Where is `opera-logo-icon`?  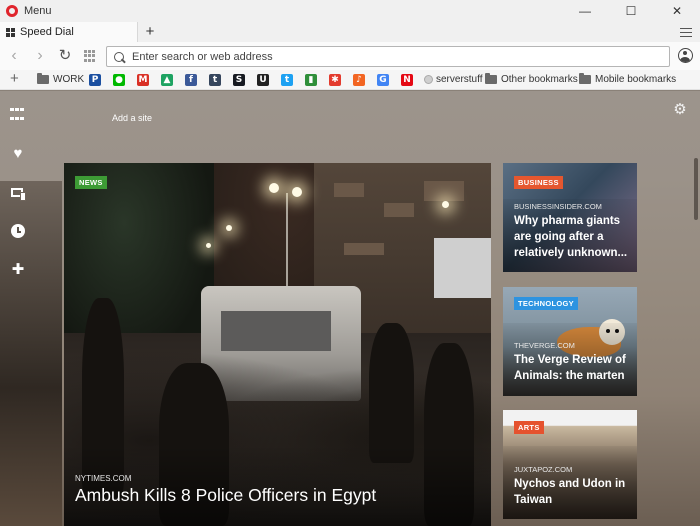 opera-logo-icon is located at coordinates (12, 11).